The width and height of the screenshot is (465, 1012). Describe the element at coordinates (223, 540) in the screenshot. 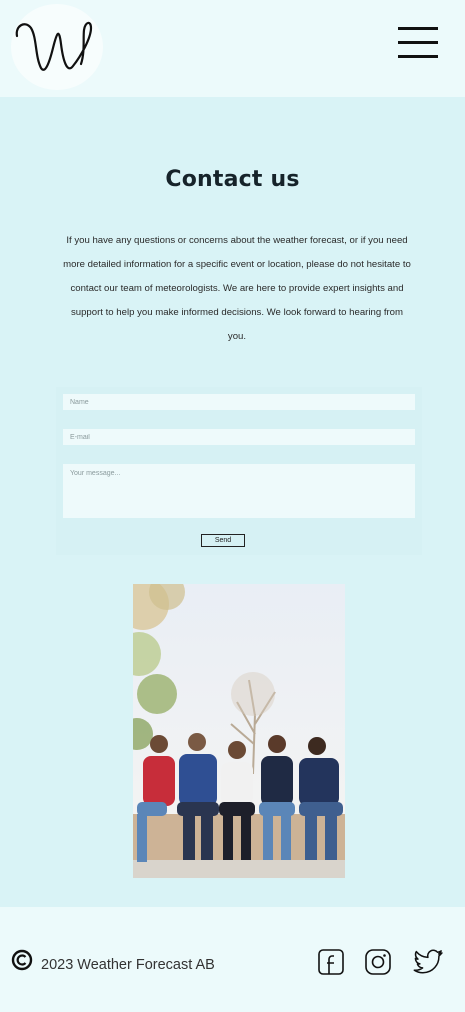

I see `send-button: Send` at that location.